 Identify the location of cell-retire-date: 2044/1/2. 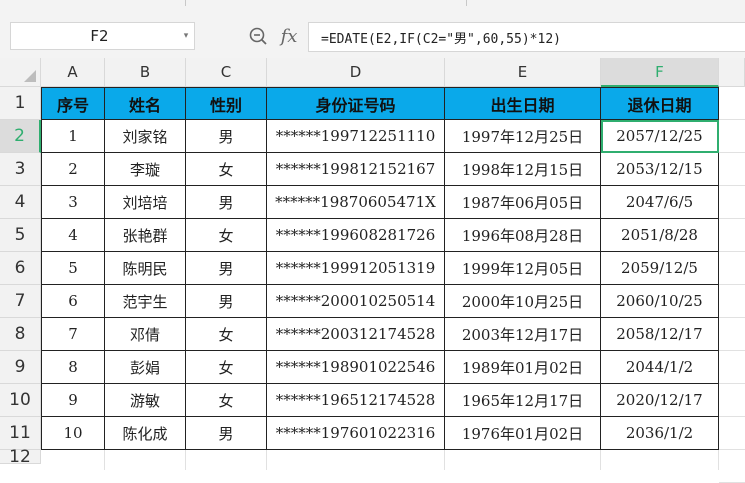
(660, 367).